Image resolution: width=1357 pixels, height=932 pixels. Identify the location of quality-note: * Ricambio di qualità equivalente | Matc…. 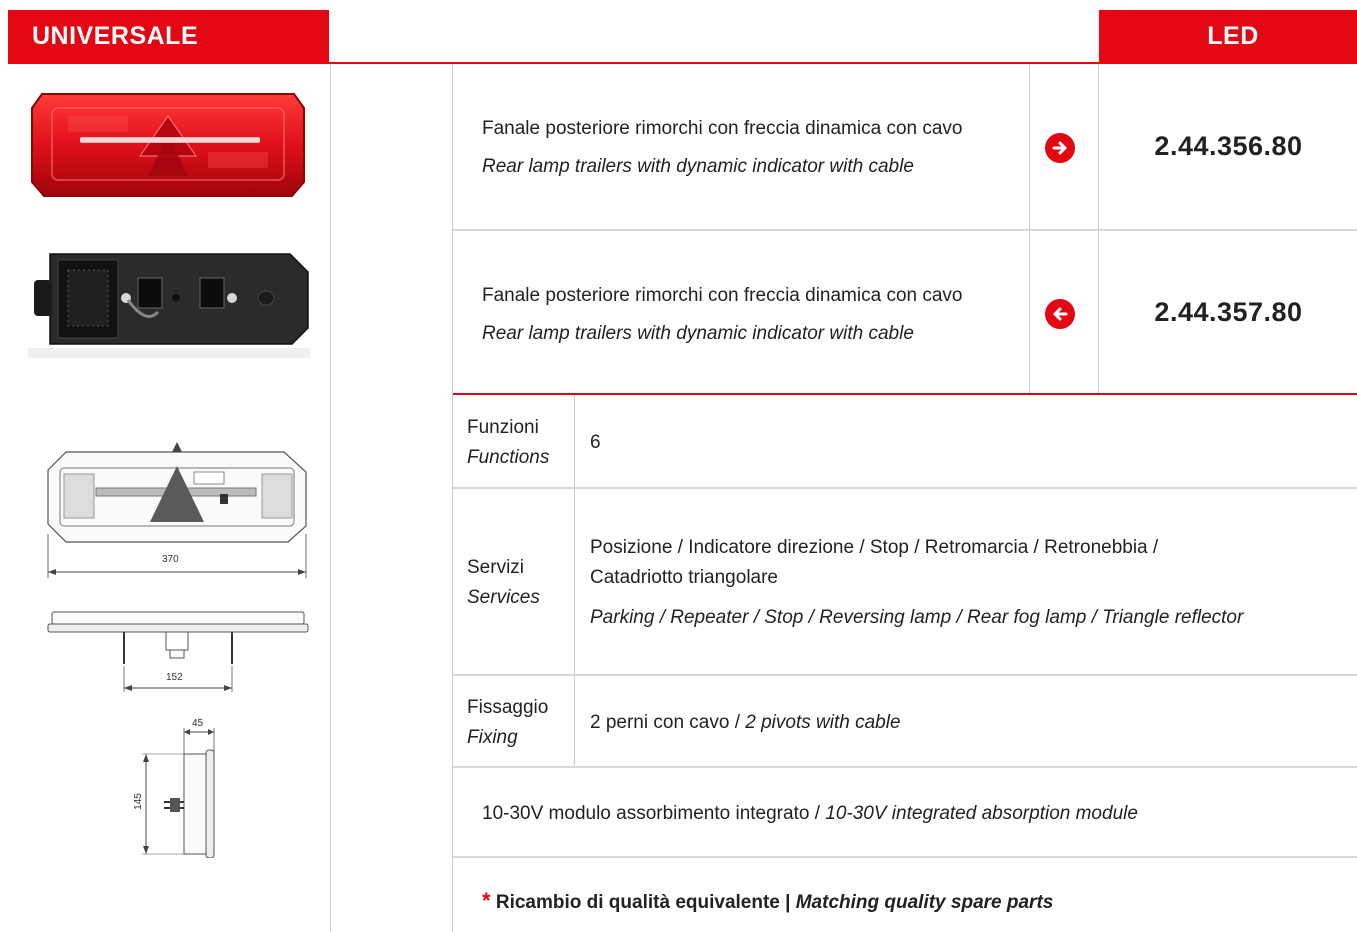
(767, 902).